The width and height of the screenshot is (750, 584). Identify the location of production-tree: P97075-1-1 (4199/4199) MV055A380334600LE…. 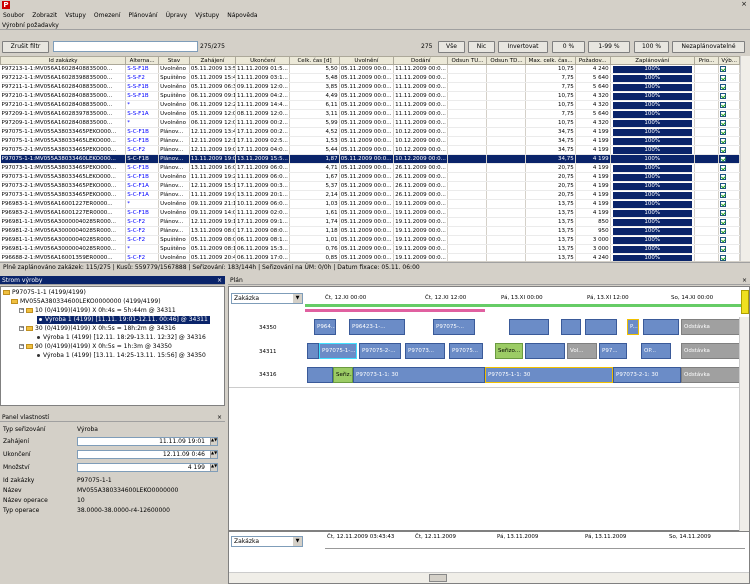
(112, 346).